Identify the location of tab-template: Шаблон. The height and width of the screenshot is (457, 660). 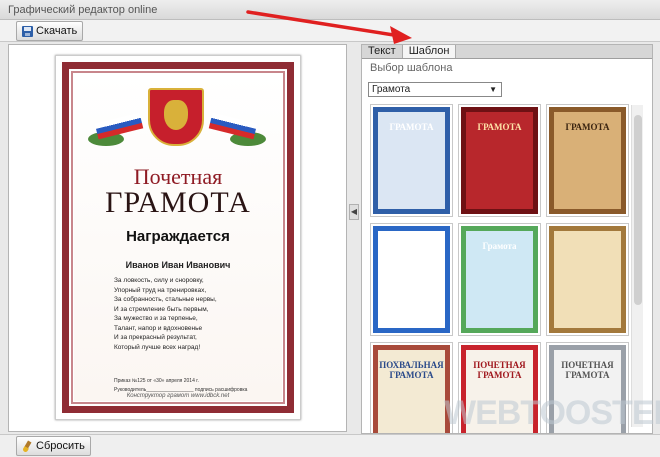
(429, 51).